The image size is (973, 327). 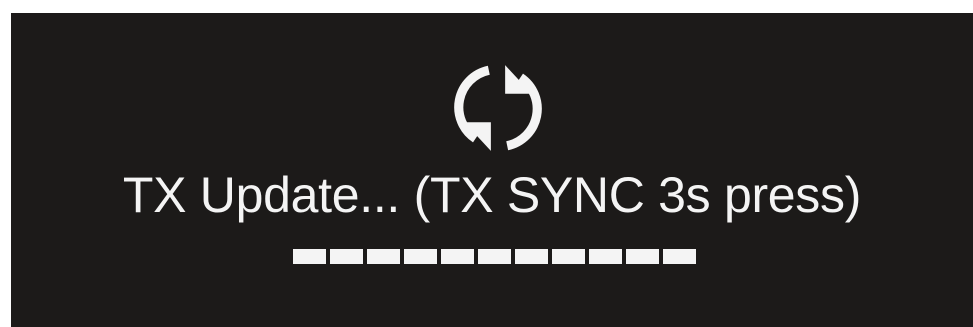 What do you see at coordinates (492, 195) in the screenshot?
I see `status-text: TX Update... (TX SYNC 3s press)` at bounding box center [492, 195].